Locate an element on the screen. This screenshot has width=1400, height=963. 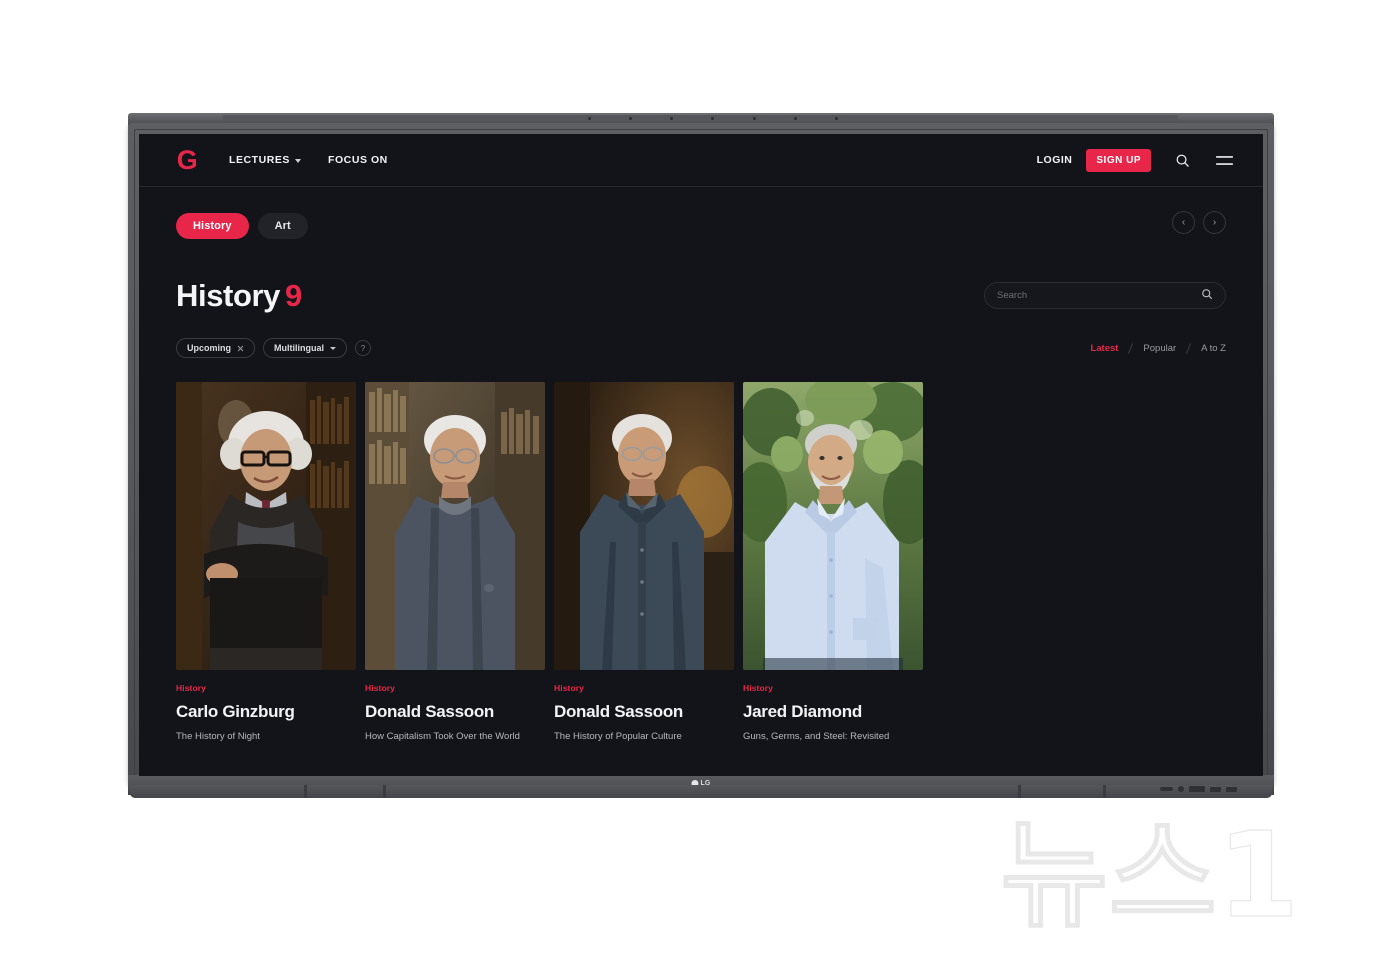
lecture-card-title: Jared Diamond is located at coordinates (802, 711).